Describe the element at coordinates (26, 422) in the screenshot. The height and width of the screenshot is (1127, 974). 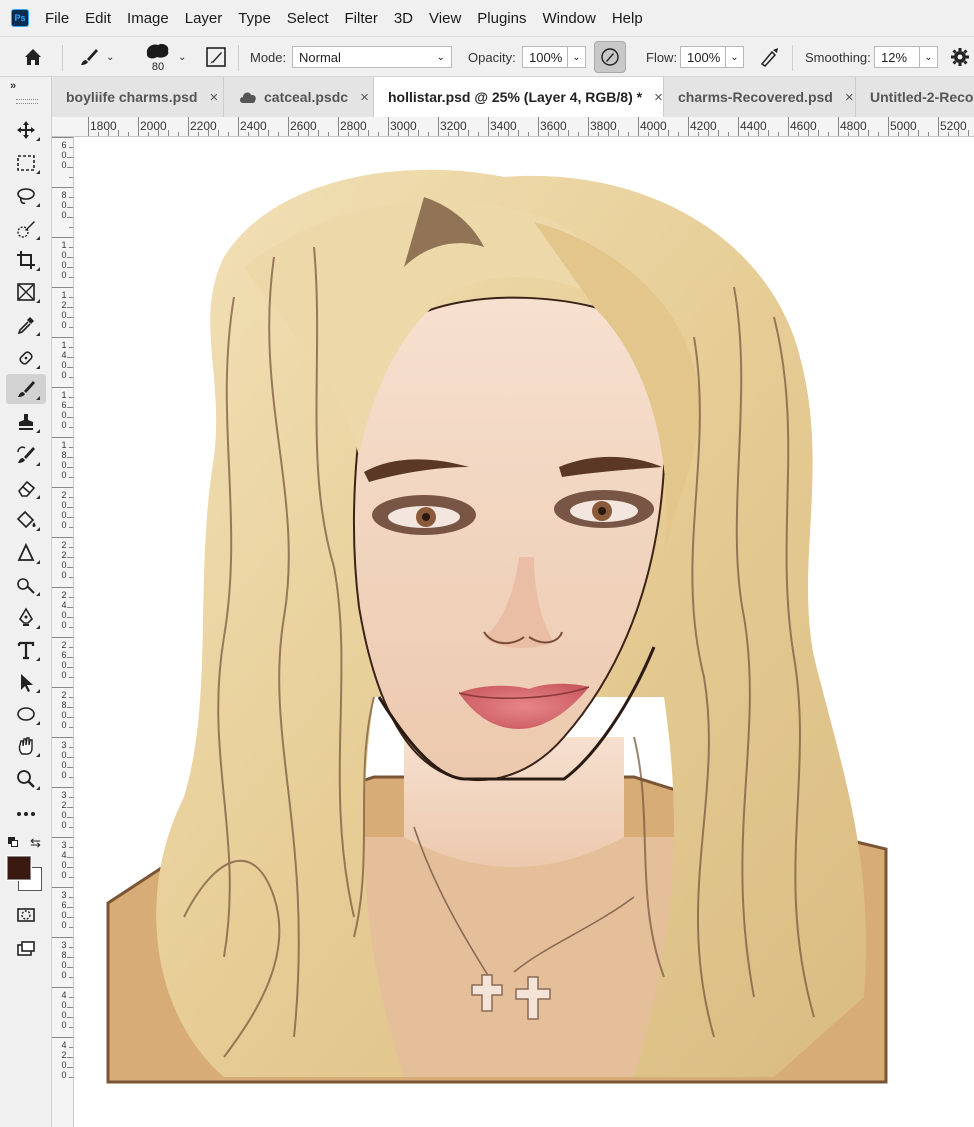
I see `clone-stamp-tool-icon` at that location.